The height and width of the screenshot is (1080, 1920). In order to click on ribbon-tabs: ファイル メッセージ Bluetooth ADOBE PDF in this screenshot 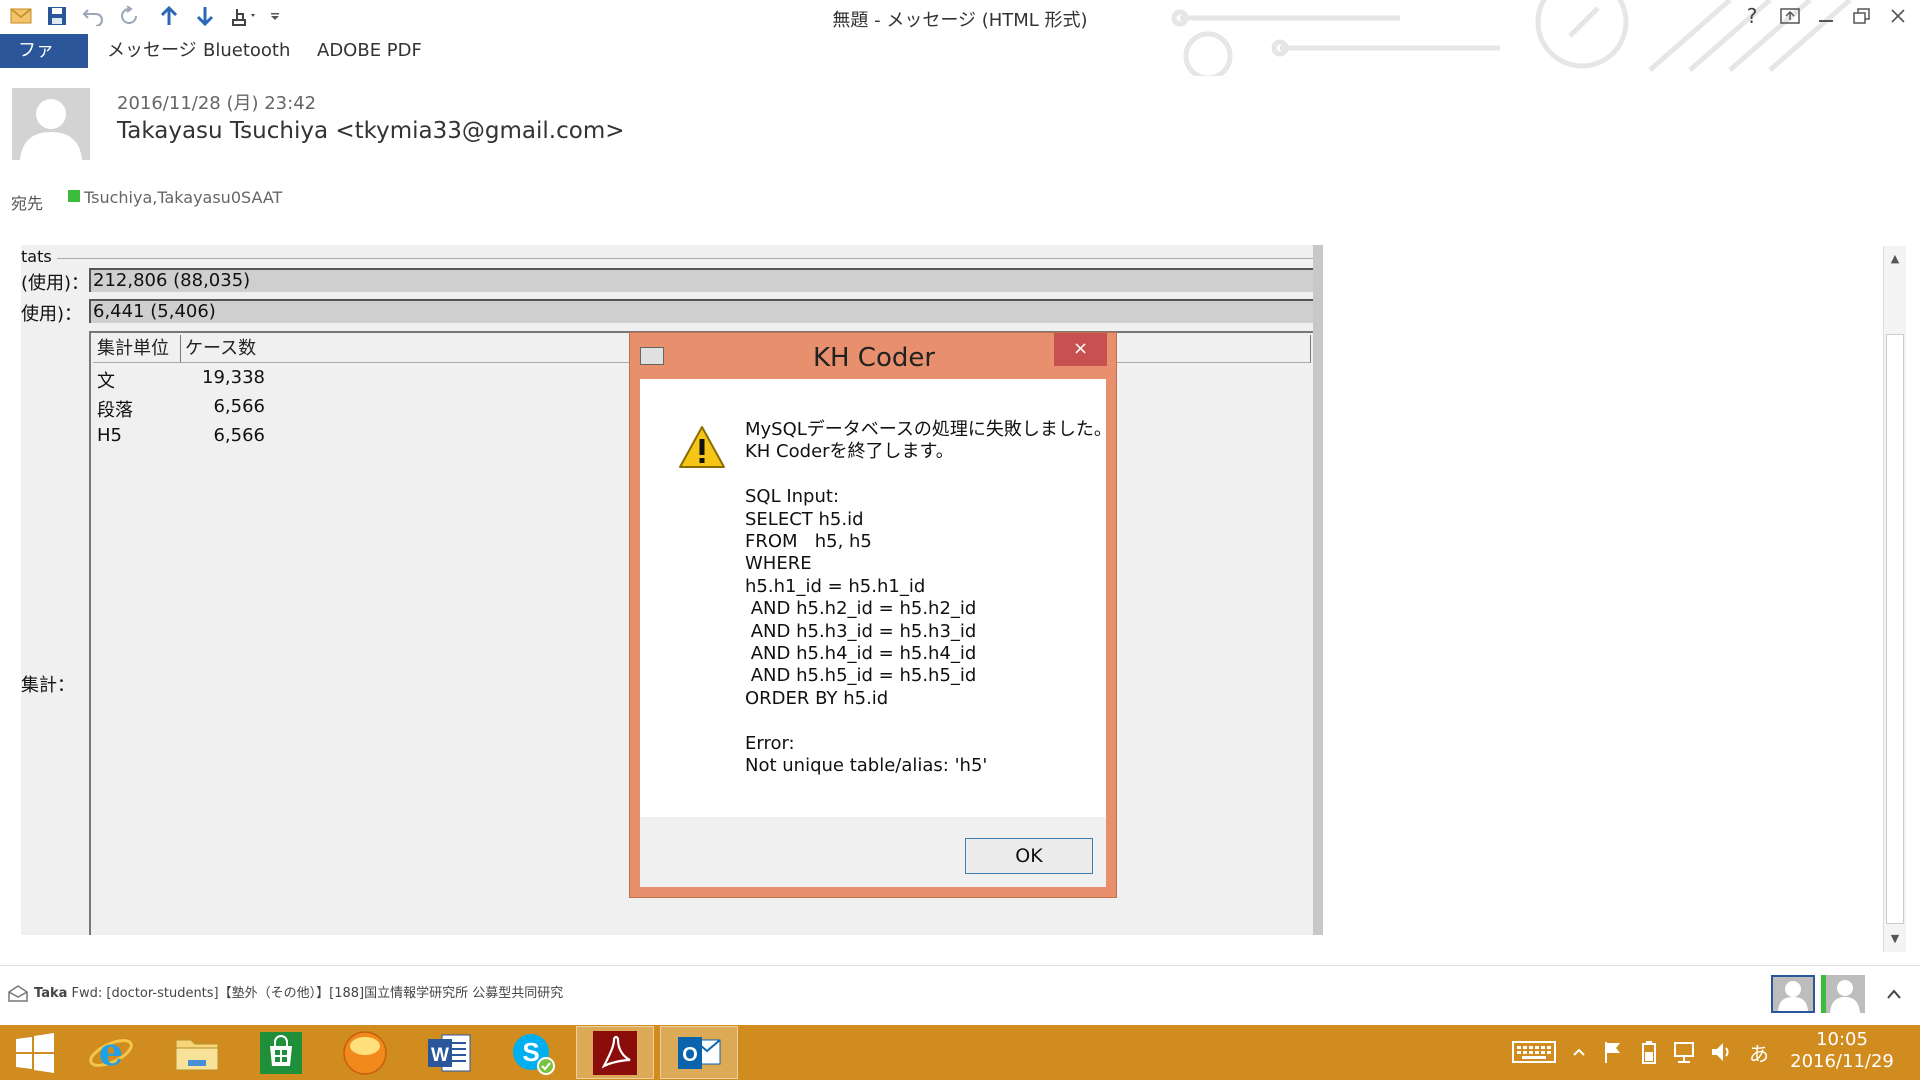, I will do `click(960, 64)`.